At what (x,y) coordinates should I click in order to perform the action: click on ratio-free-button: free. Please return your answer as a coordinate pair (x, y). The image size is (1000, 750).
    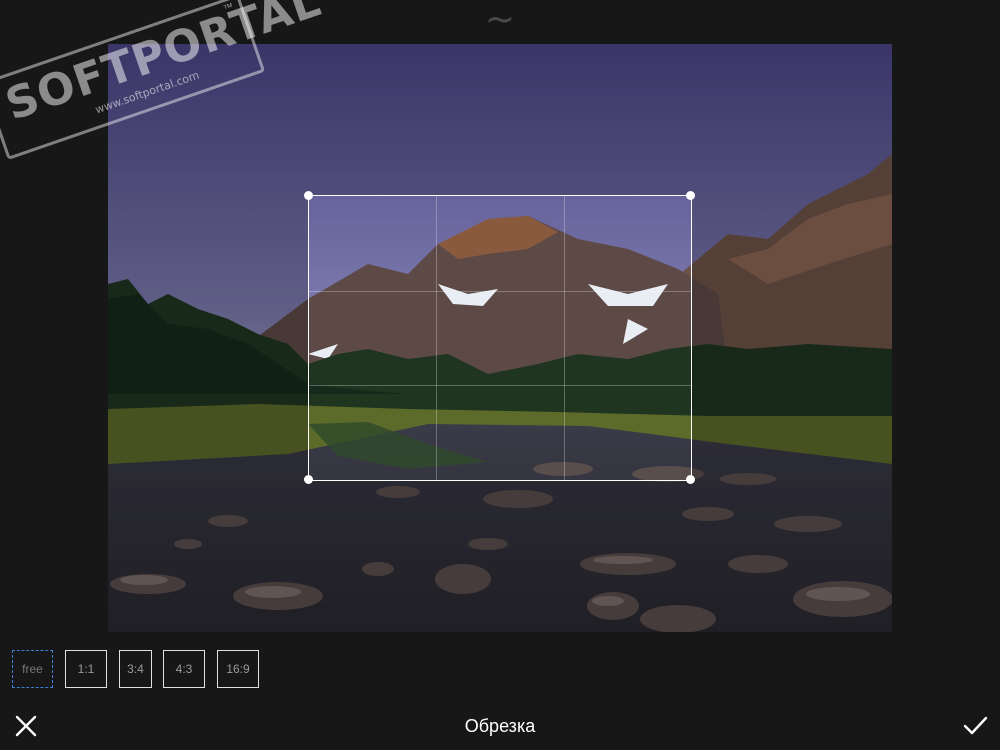
    Looking at the image, I should click on (32, 669).